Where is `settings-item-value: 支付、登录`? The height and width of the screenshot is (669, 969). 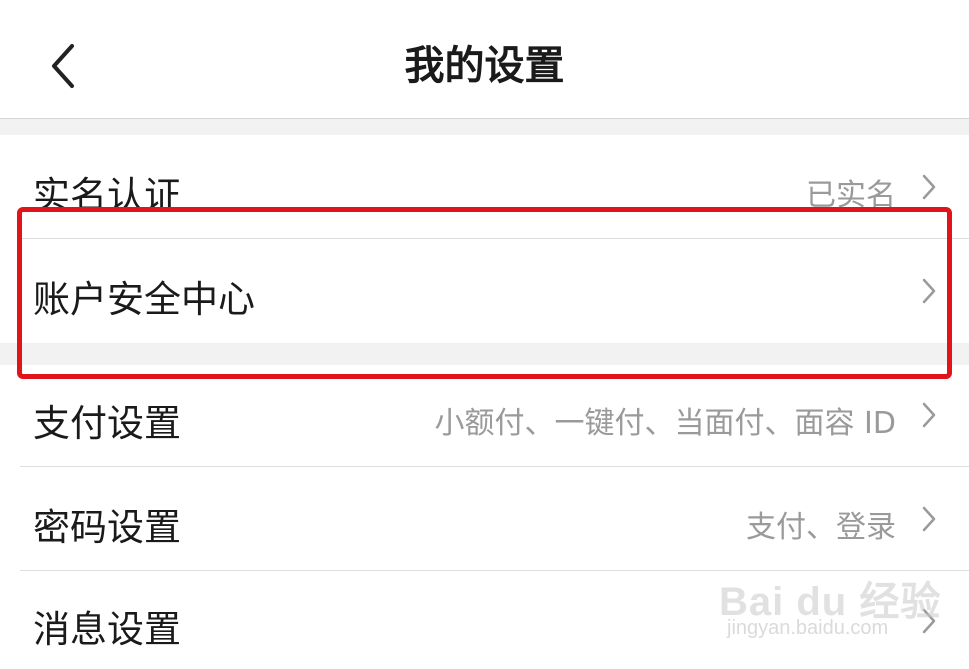
settings-item-value: 支付、登录 is located at coordinates (821, 527).